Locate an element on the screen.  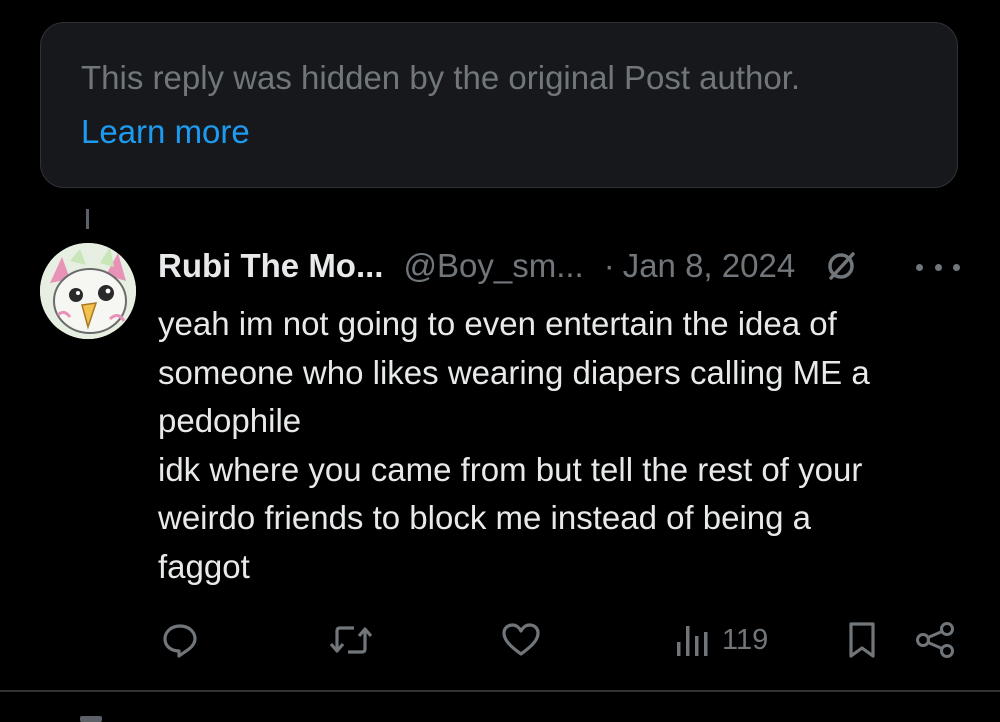
like-button is located at coordinates (521, 640).